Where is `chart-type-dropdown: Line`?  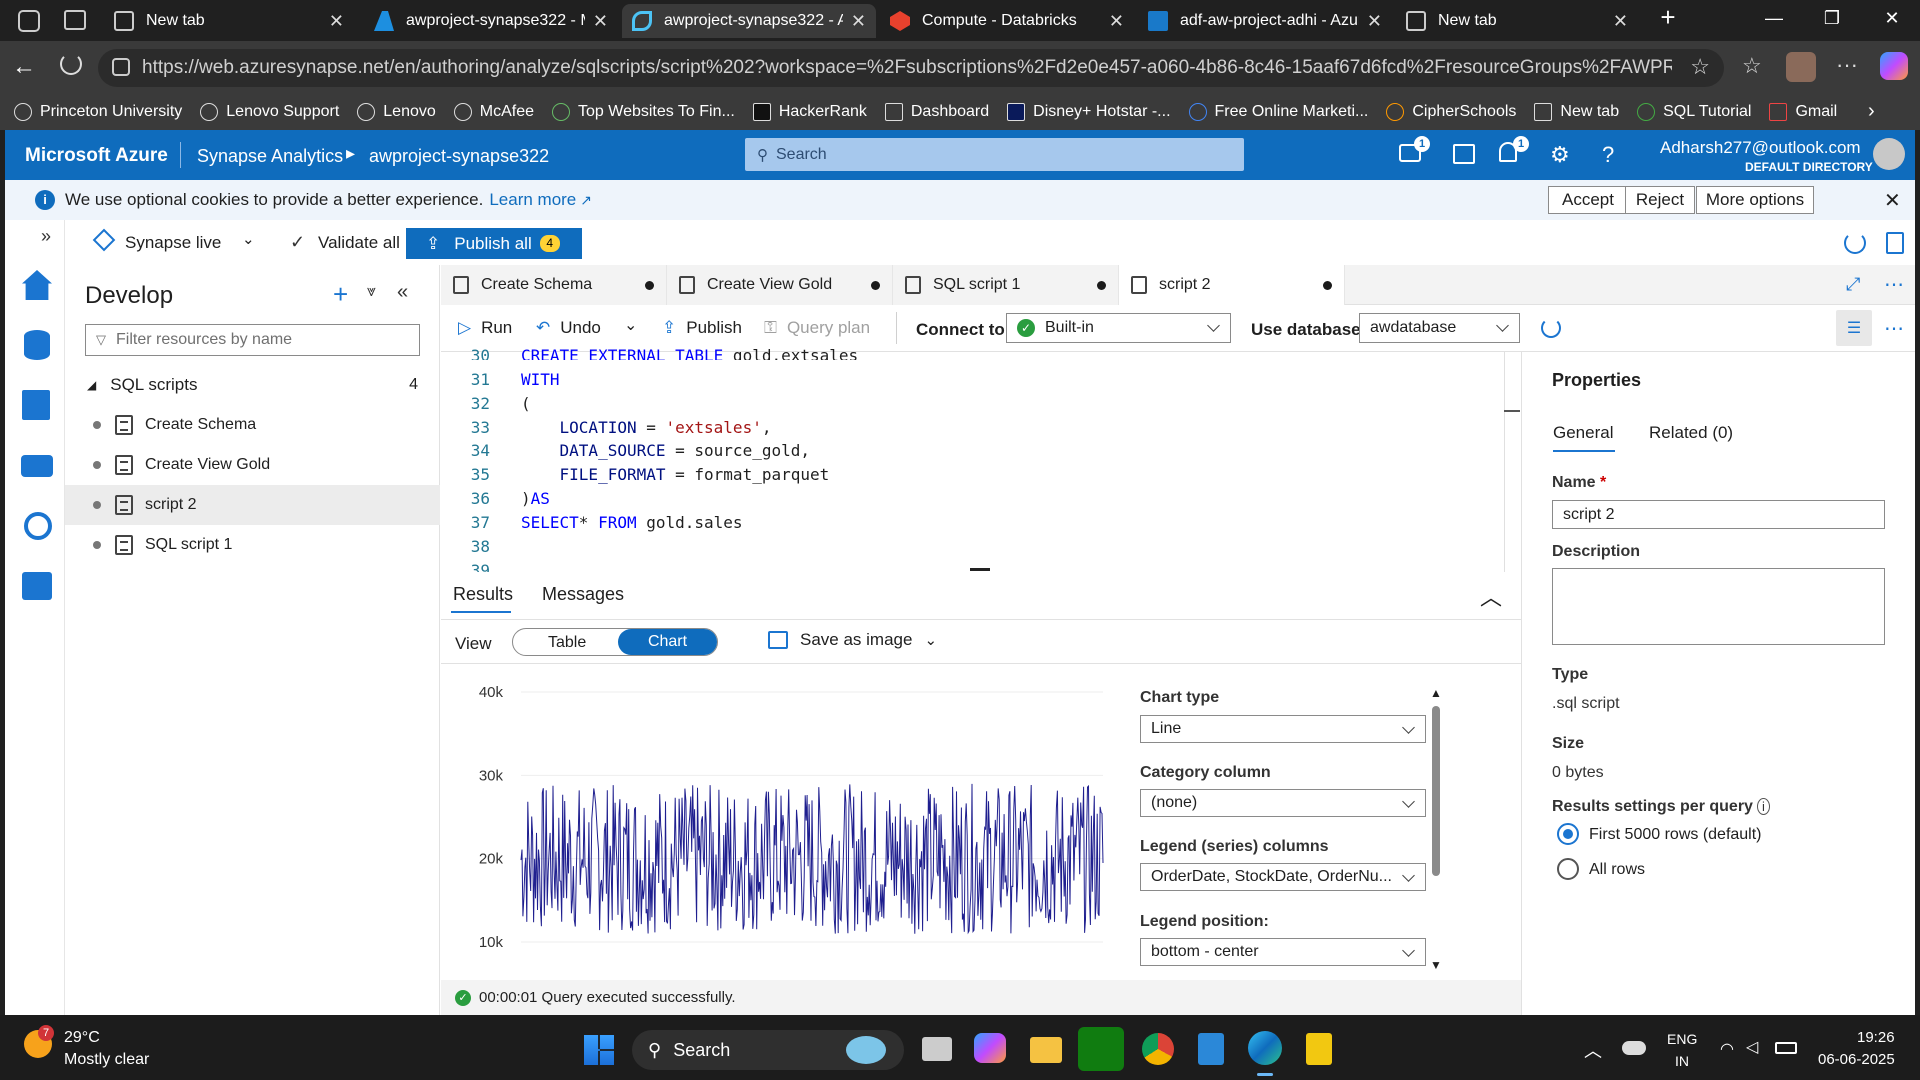 chart-type-dropdown: Line is located at coordinates (1283, 729).